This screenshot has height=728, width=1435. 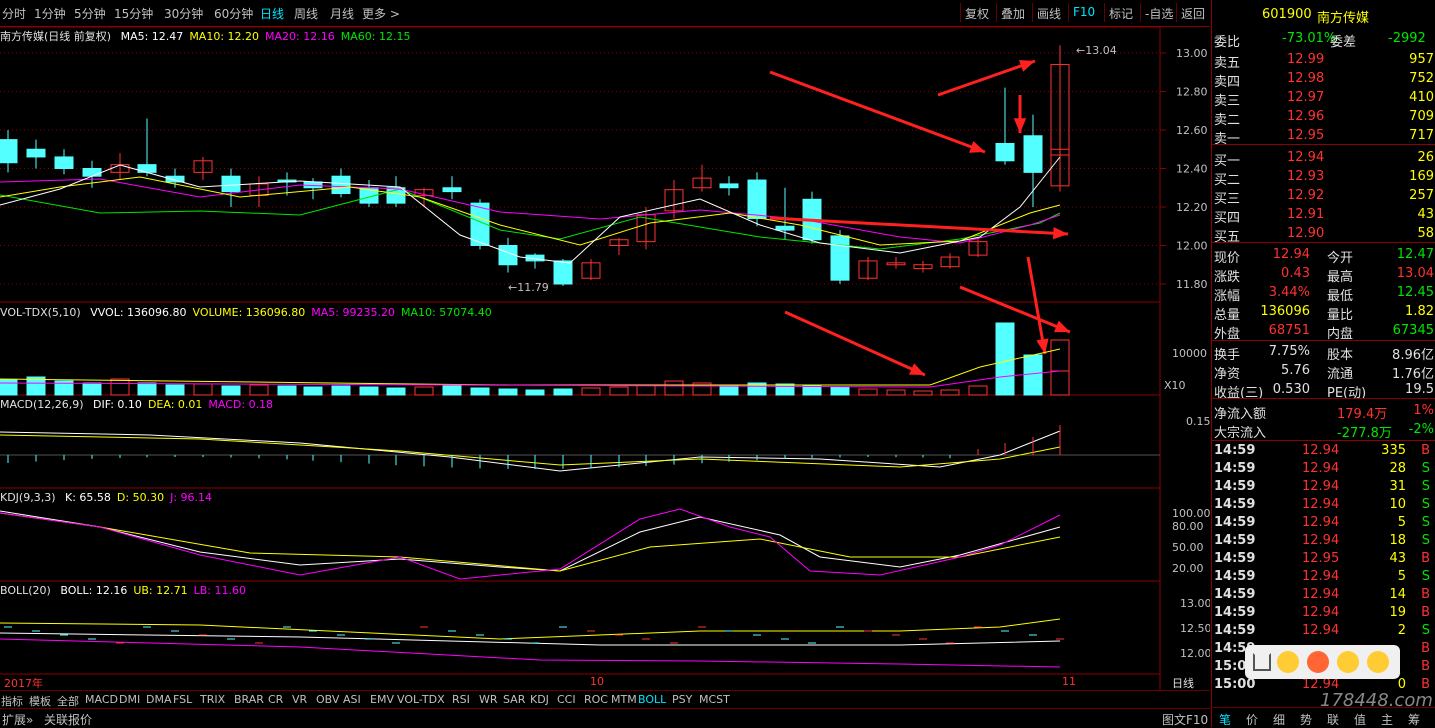 What do you see at coordinates (183, 13) in the screenshot?
I see `period-4: 30分钟` at bounding box center [183, 13].